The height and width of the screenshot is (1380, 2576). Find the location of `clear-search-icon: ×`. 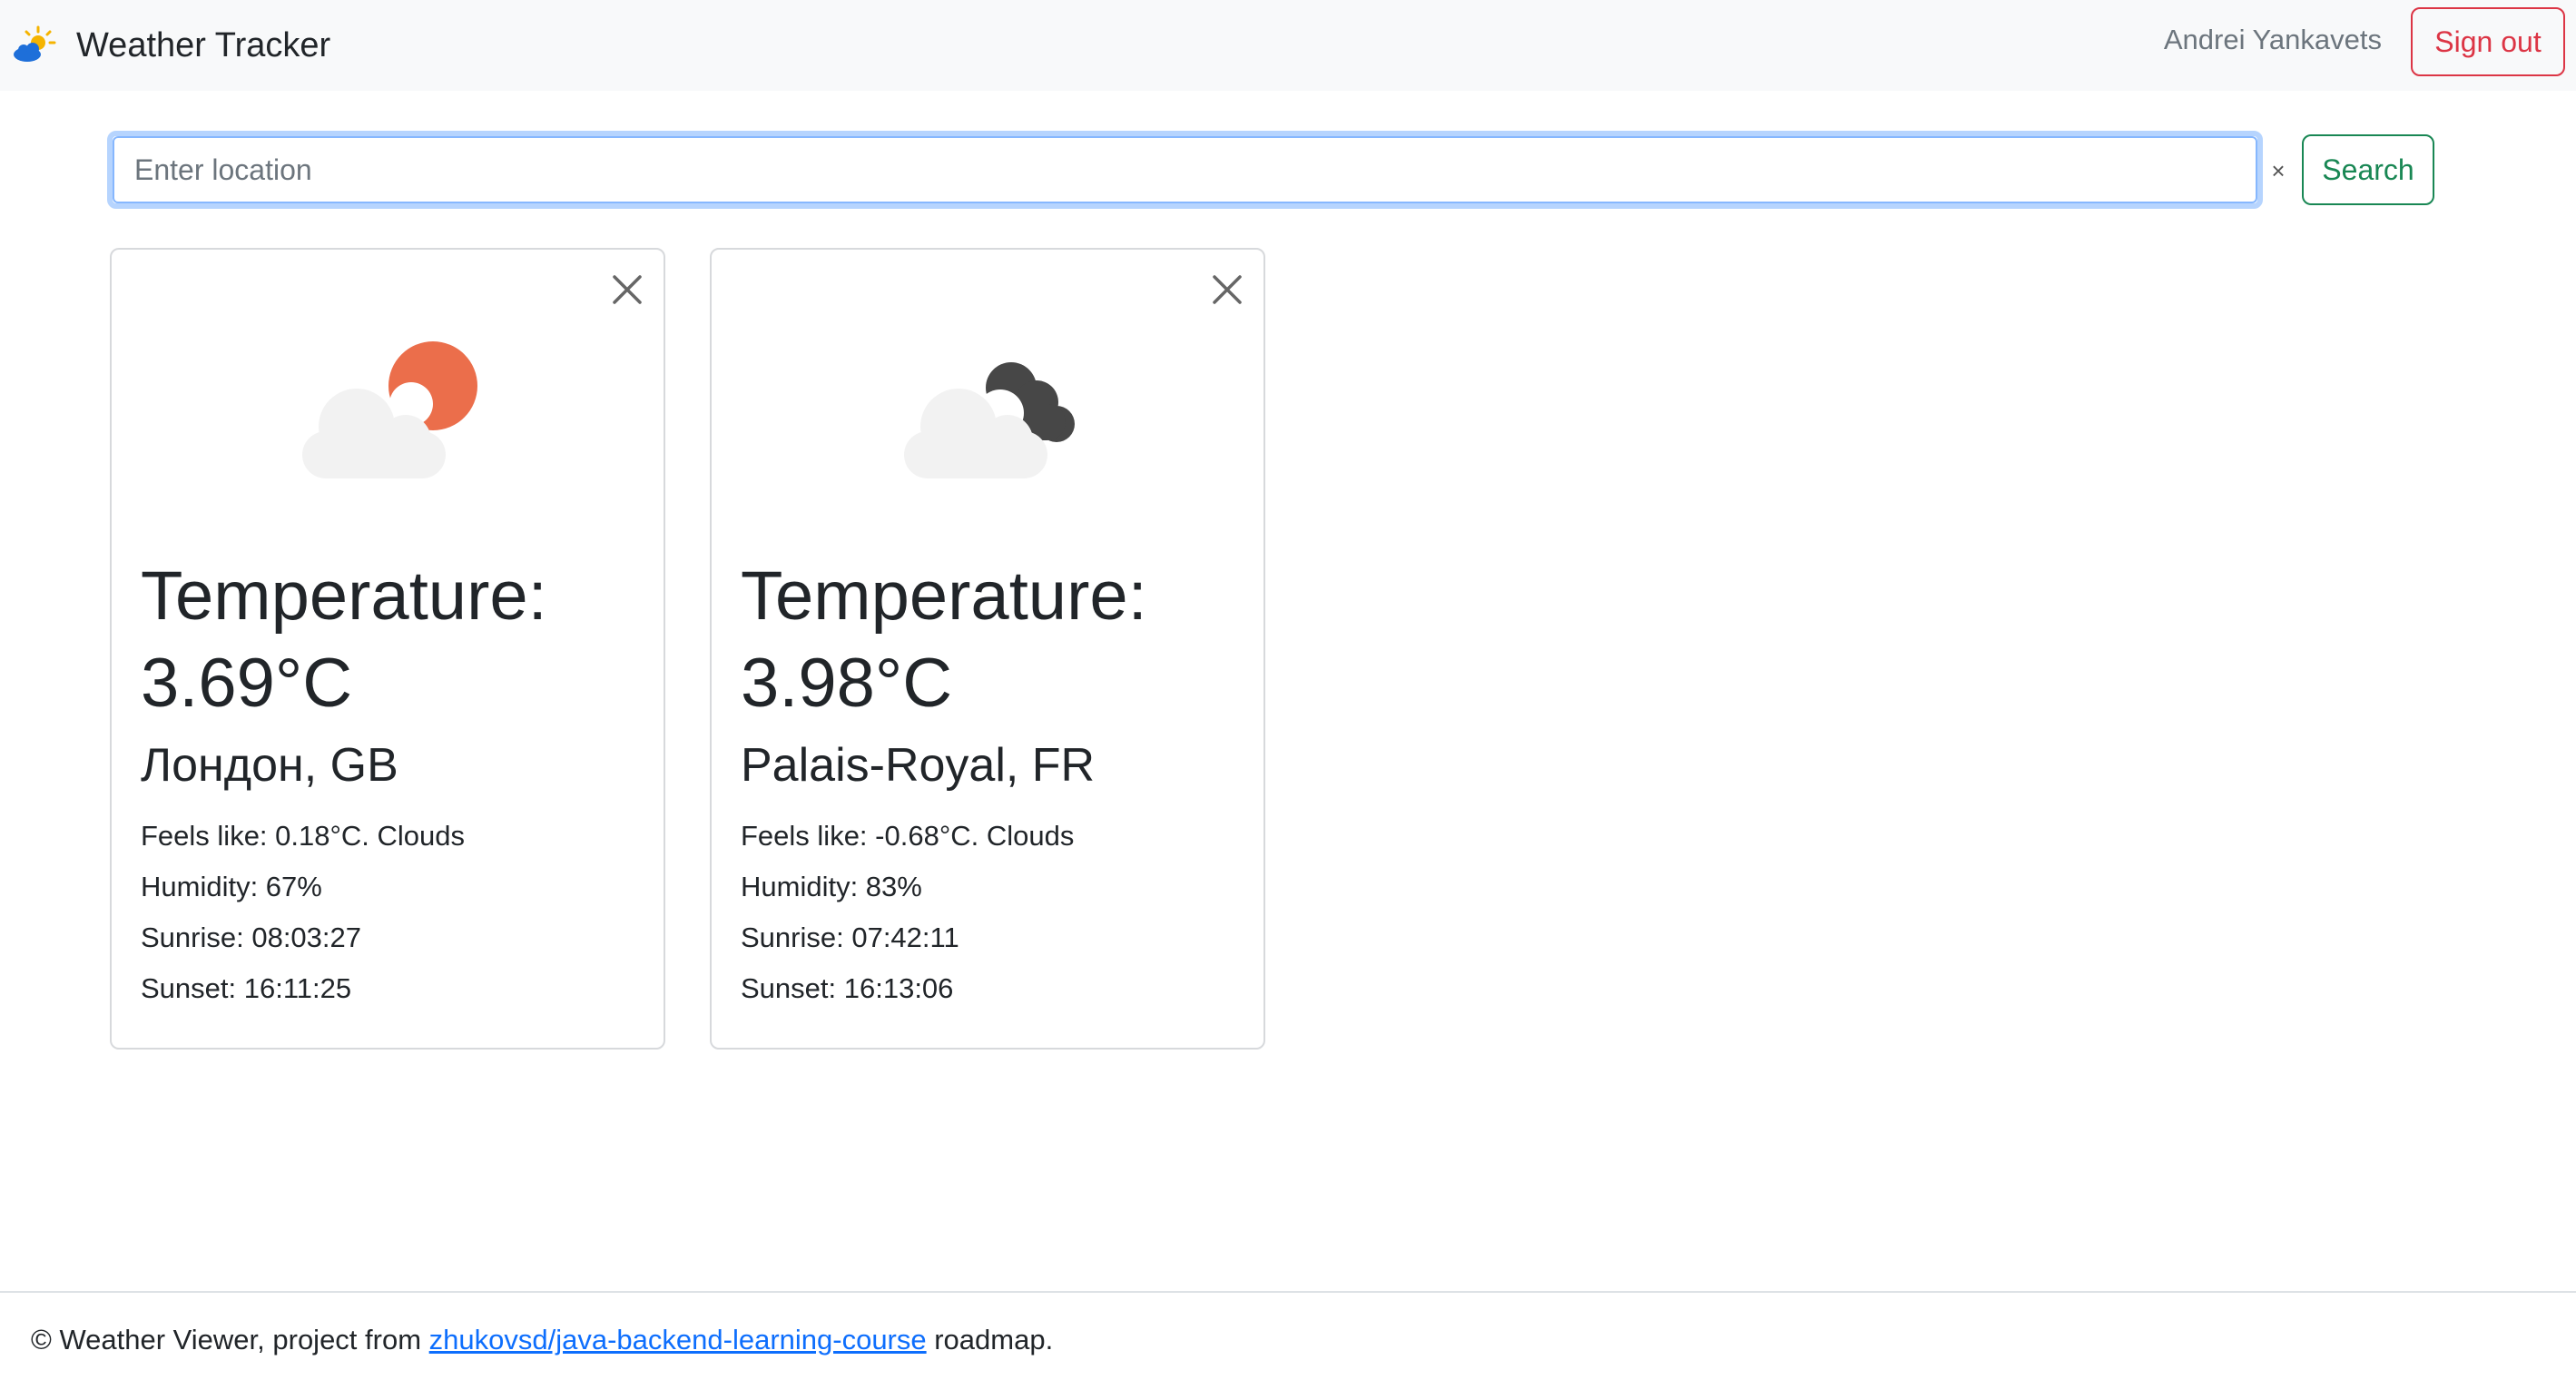

clear-search-icon: × is located at coordinates (2278, 171).